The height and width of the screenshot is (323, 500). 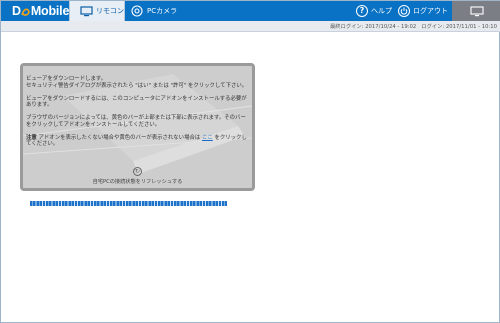 What do you see at coordinates (404, 11) in the screenshot?
I see `power-icon` at bounding box center [404, 11].